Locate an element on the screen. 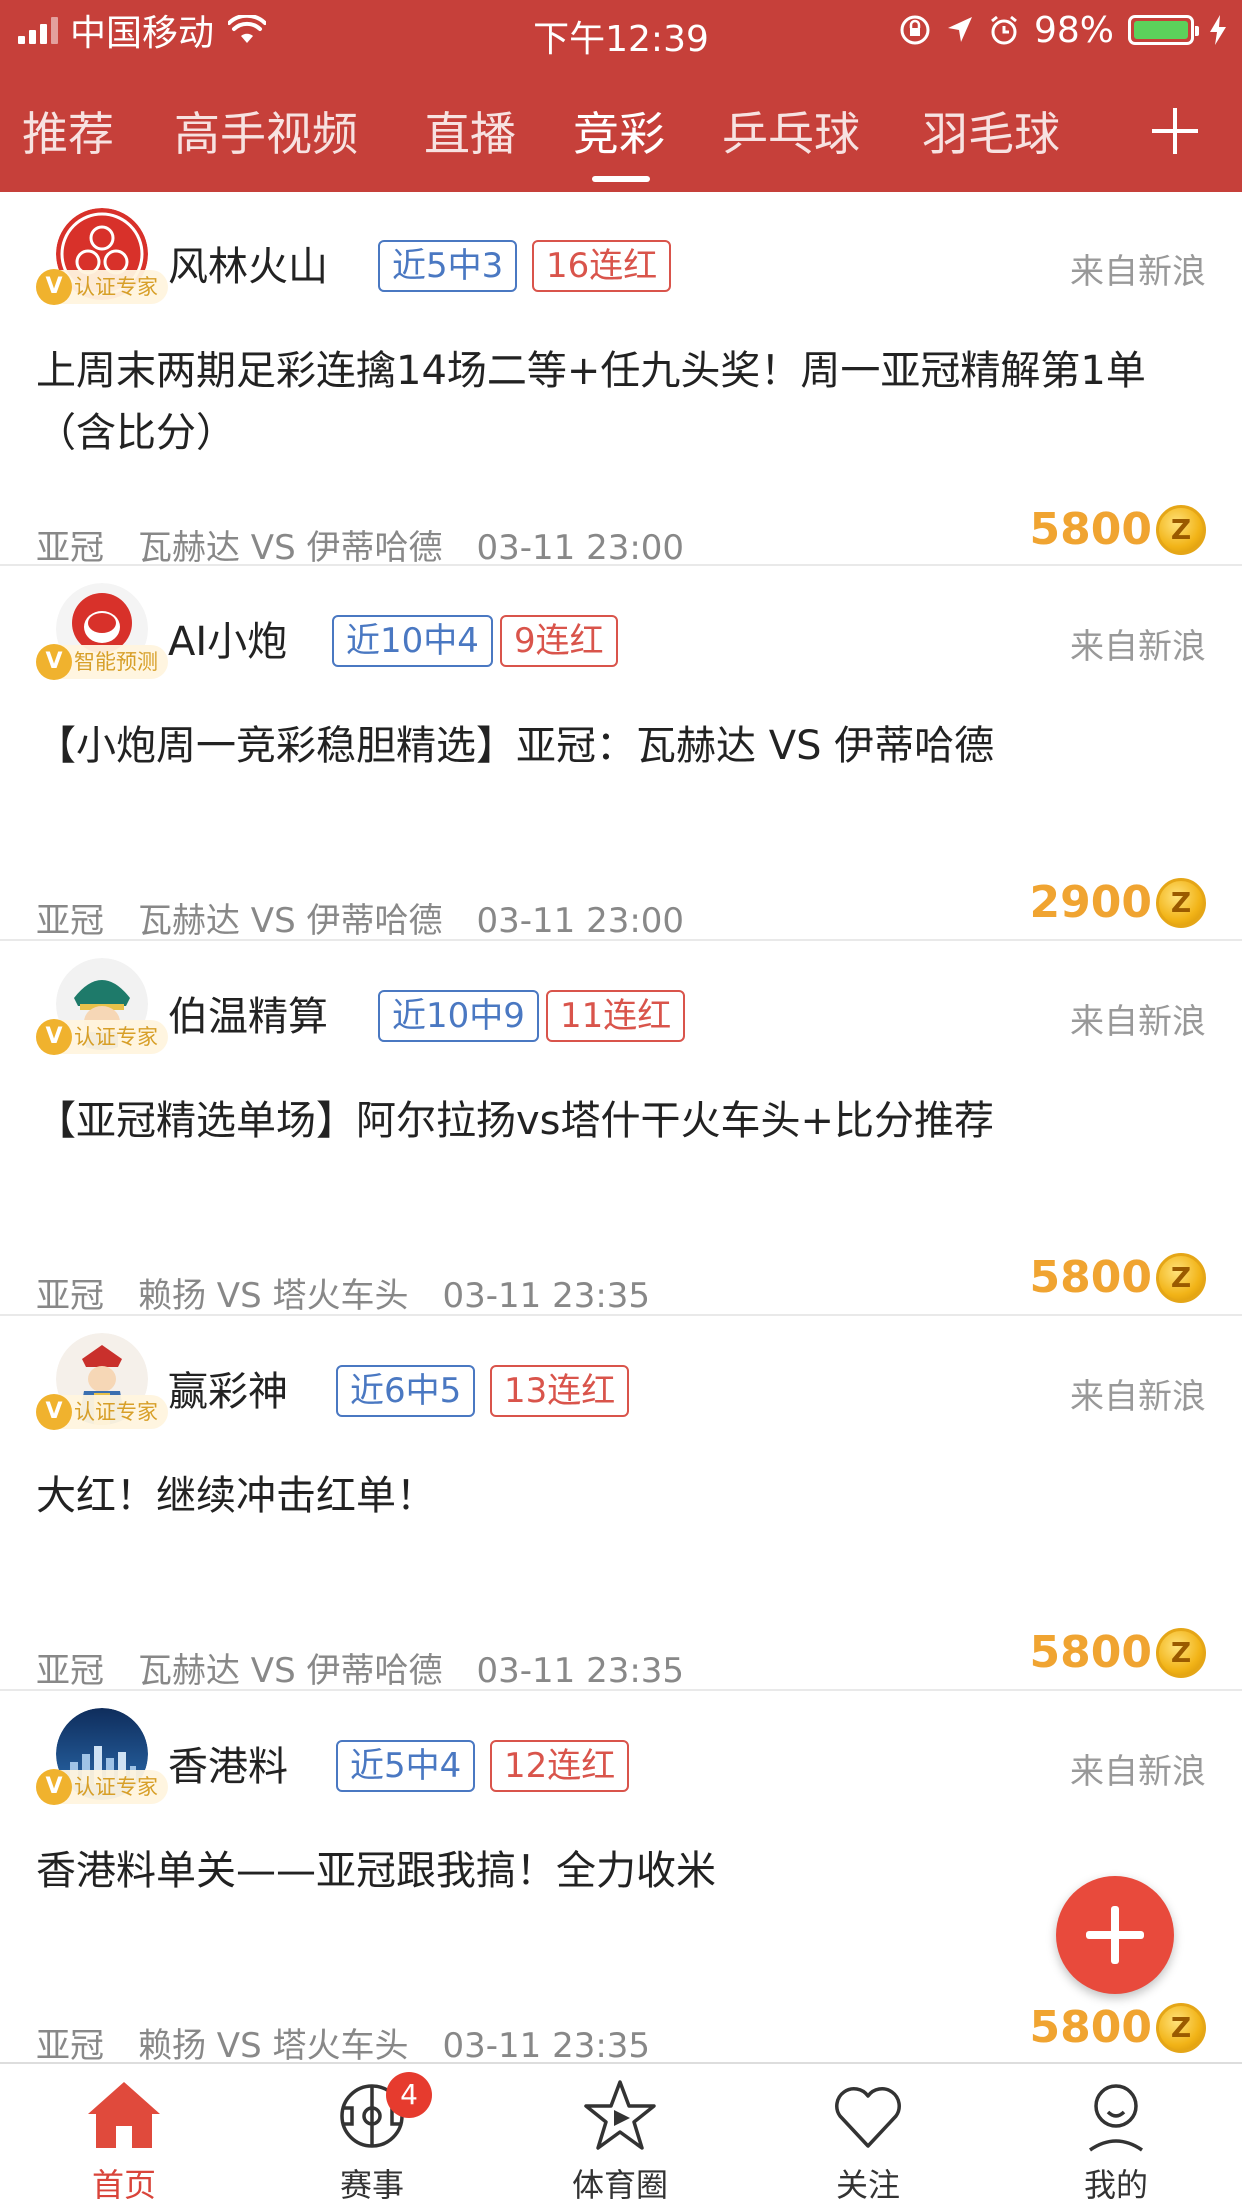  tip-title: 香港料单关——亚冠跟我搞！全力收米 is located at coordinates (621, 1871).